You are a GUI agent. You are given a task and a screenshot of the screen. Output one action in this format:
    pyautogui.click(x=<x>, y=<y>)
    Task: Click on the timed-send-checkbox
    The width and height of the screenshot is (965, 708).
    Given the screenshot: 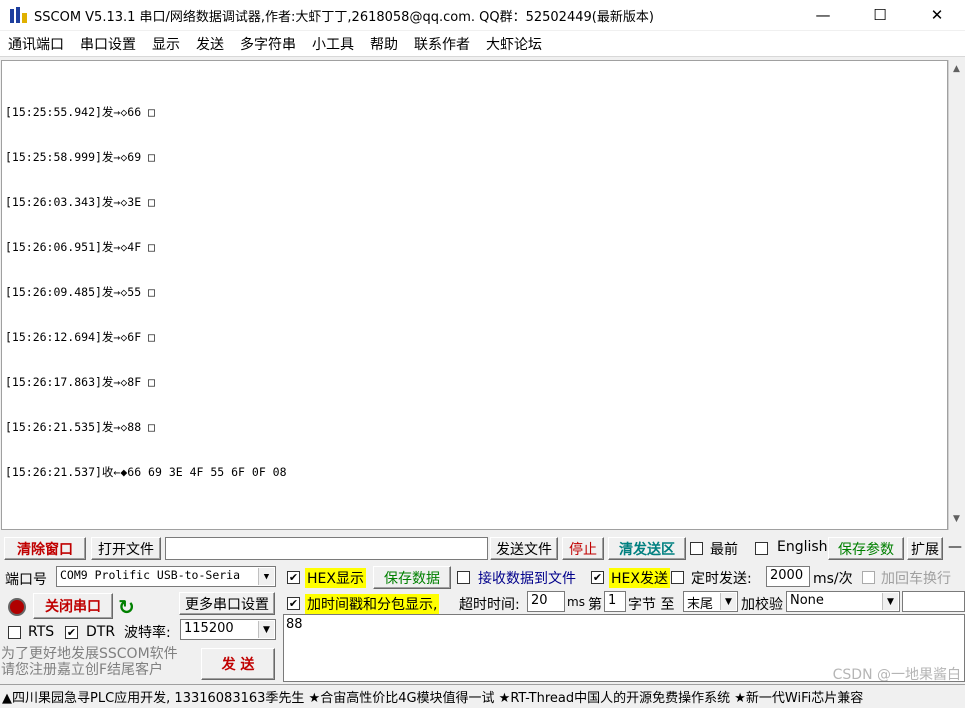 What is the action you would take?
    pyautogui.click(x=677, y=577)
    